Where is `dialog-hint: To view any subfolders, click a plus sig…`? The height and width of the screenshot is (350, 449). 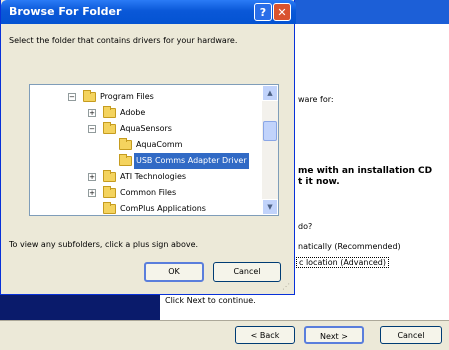
dialog-hint: To view any subfolders, click a plus sig… is located at coordinates (104, 244).